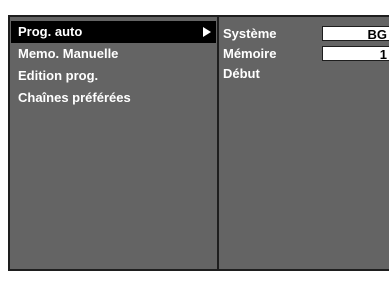  I want to click on setting-debut: Début, so click(306, 74).